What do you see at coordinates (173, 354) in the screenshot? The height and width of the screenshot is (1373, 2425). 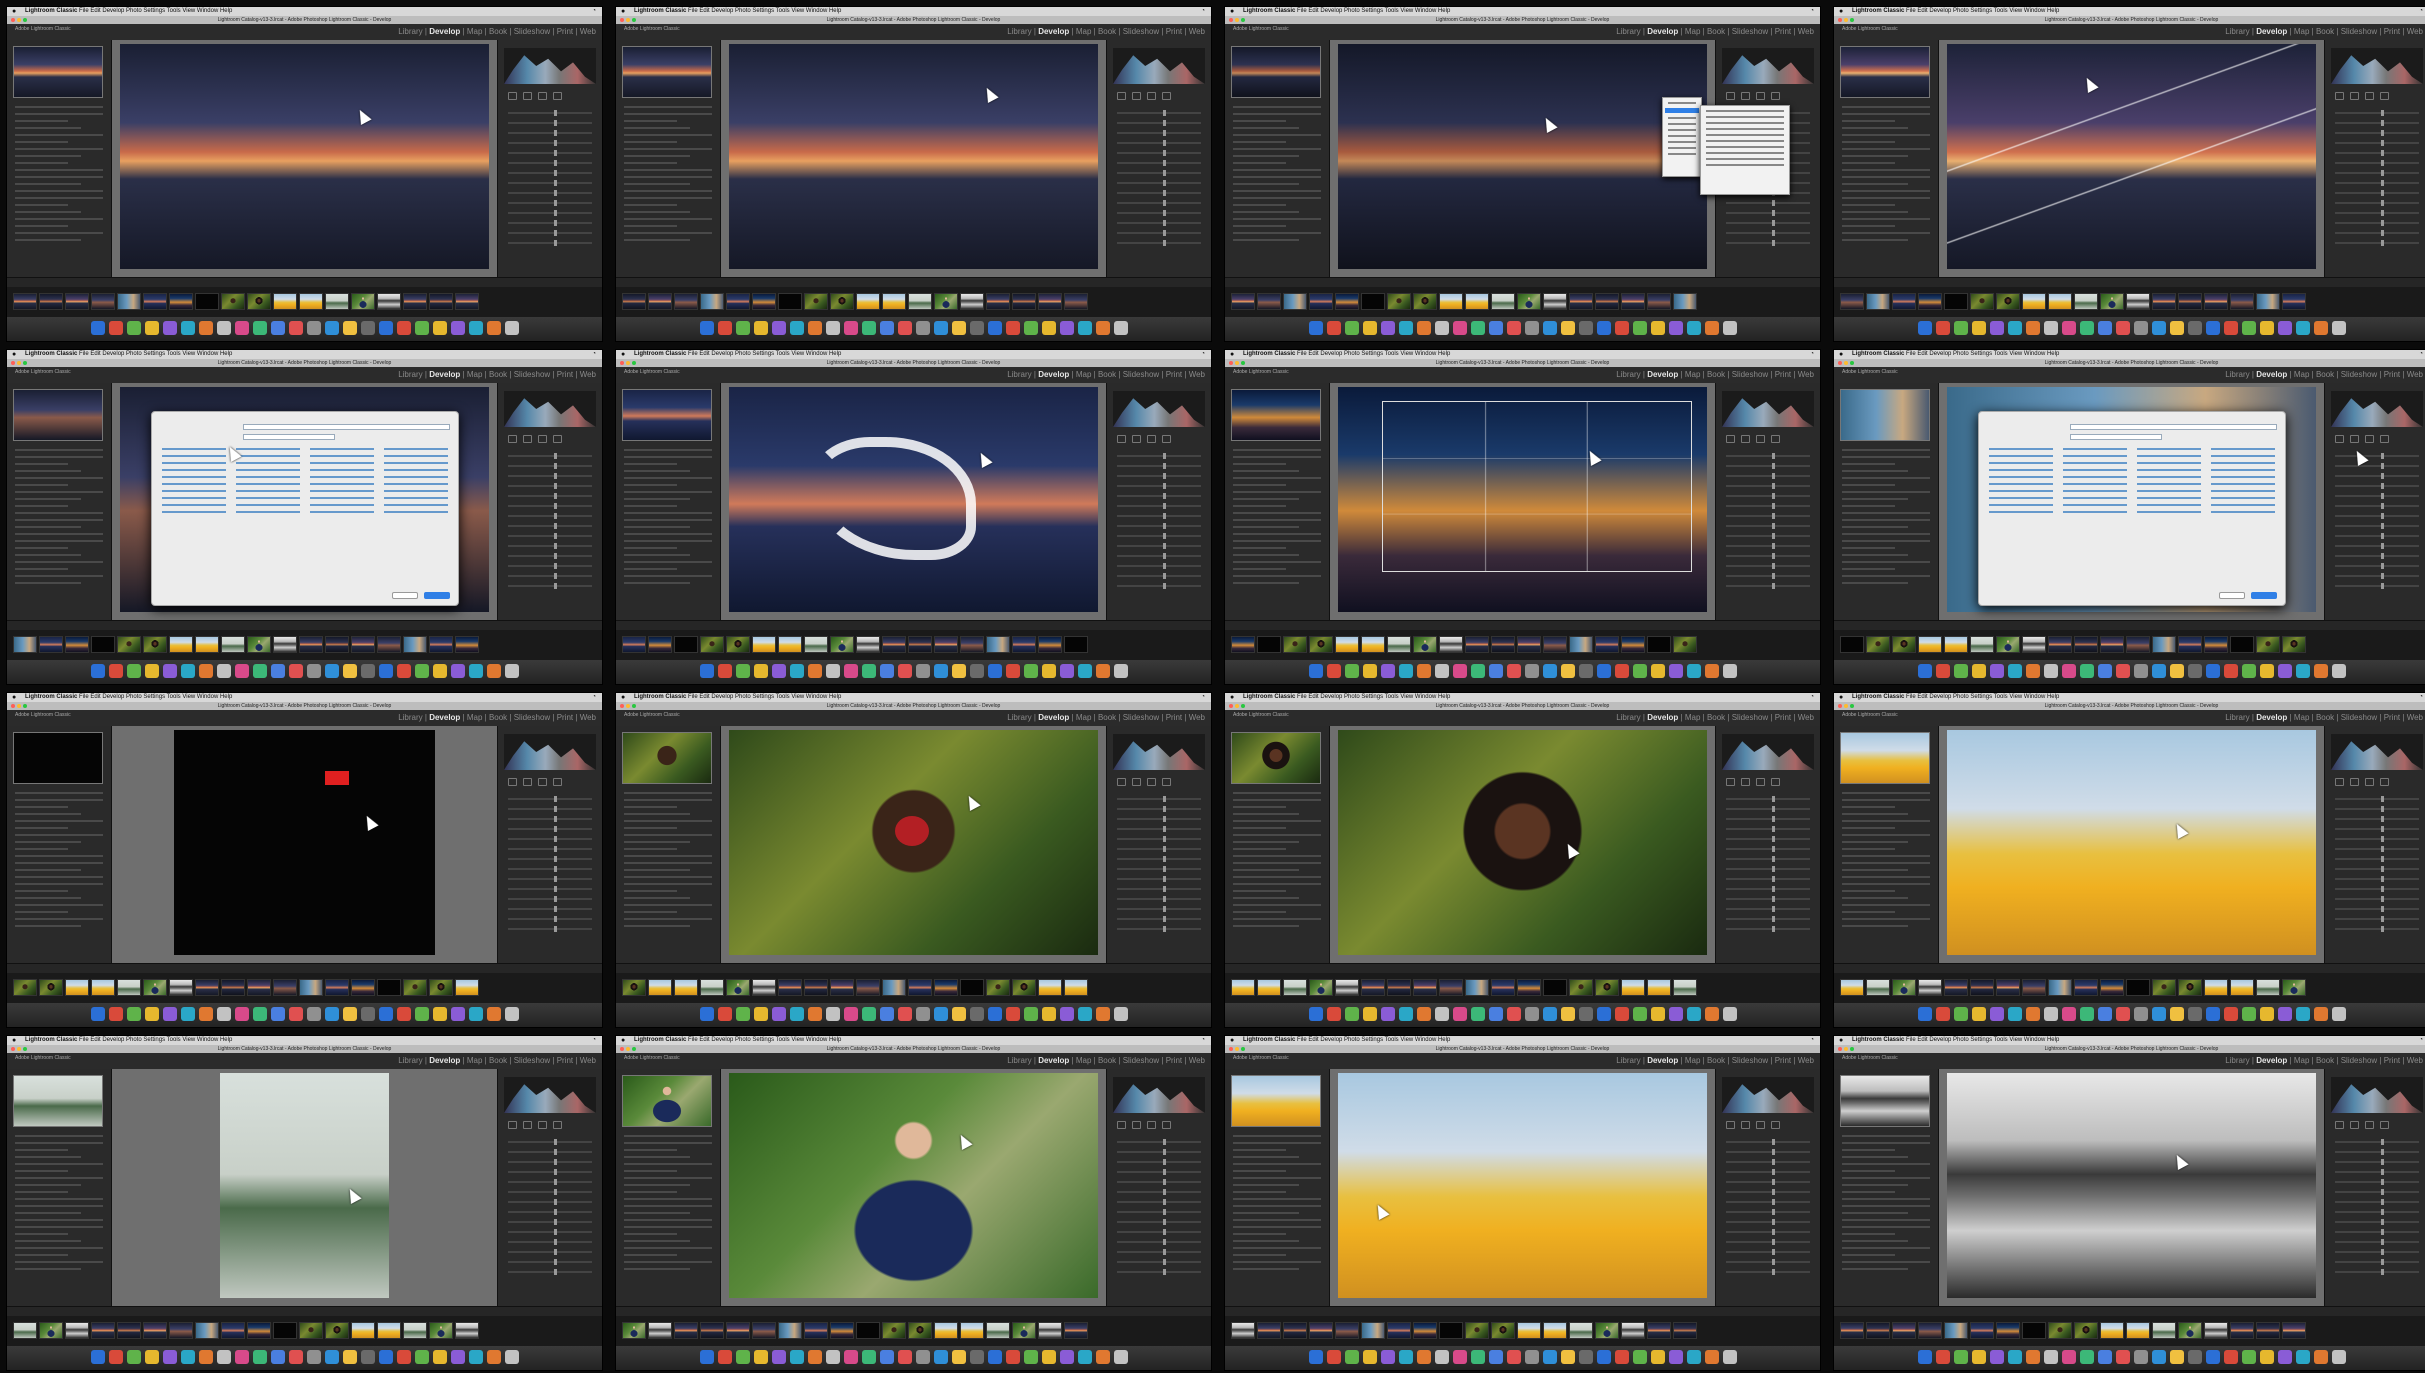 I see `menu-tools: Tools` at bounding box center [173, 354].